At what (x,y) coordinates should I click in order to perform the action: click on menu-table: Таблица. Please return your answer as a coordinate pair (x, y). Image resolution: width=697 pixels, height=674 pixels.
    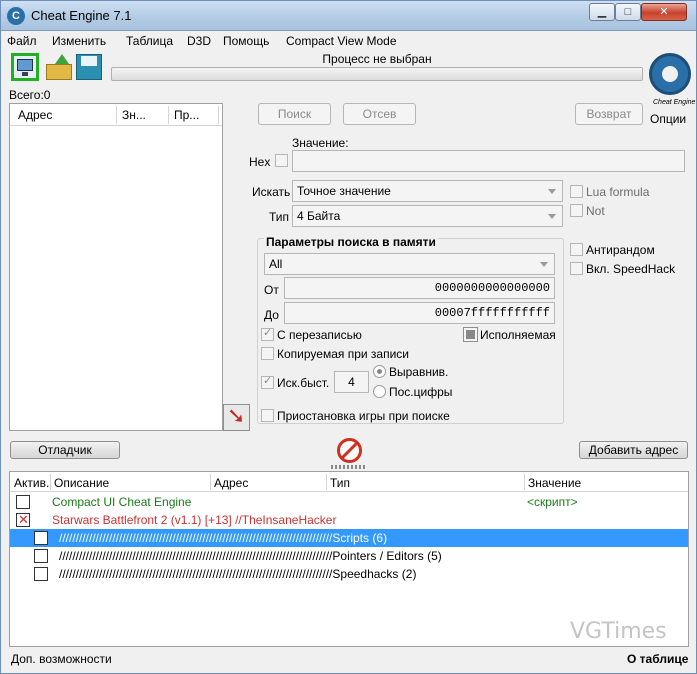
    Looking at the image, I should click on (149, 41).